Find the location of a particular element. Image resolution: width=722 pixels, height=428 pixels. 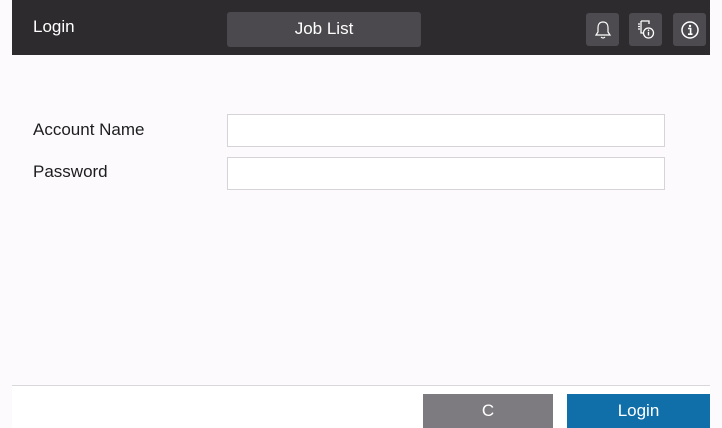

bell-icon is located at coordinates (603, 30).